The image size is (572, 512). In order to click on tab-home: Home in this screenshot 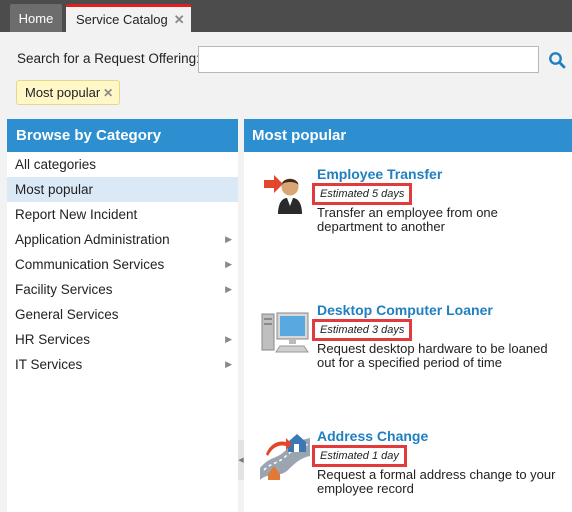, I will do `click(36, 18)`.